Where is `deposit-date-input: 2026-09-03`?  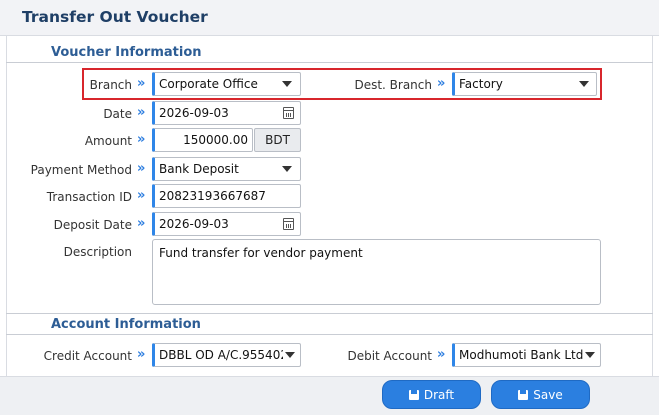
deposit-date-input: 2026-09-03 is located at coordinates (226, 224).